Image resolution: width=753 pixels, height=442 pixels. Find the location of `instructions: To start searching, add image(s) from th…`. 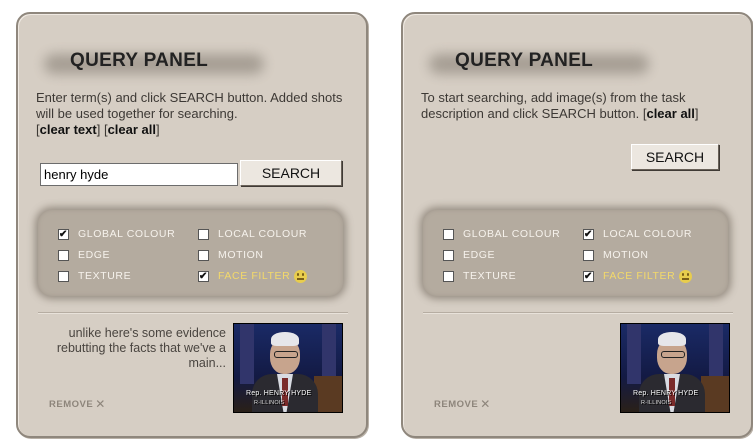

instructions: To start searching, add image(s) from th… is located at coordinates (560, 105).